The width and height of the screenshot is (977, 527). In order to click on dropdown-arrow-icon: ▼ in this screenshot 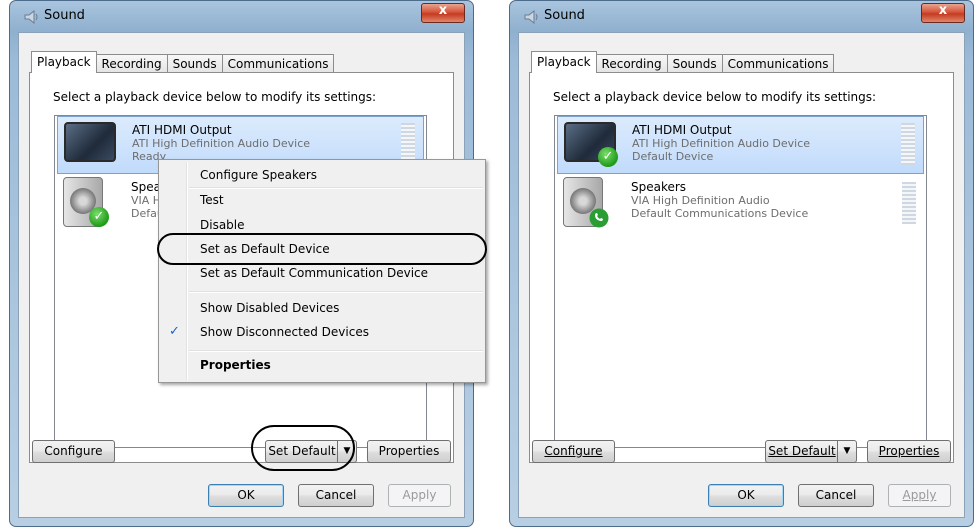, I will do `click(846, 451)`.